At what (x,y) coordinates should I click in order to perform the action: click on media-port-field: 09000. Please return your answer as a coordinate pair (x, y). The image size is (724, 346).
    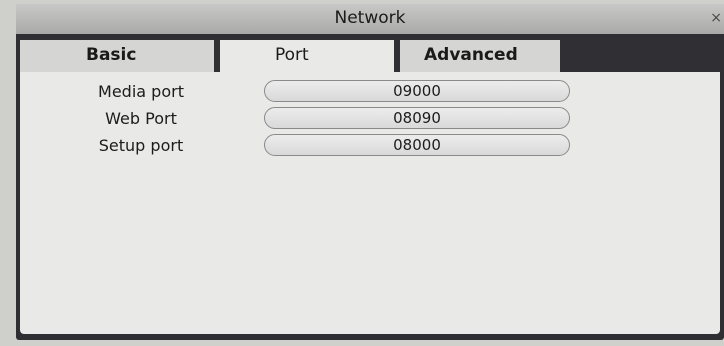
    Looking at the image, I should click on (417, 91).